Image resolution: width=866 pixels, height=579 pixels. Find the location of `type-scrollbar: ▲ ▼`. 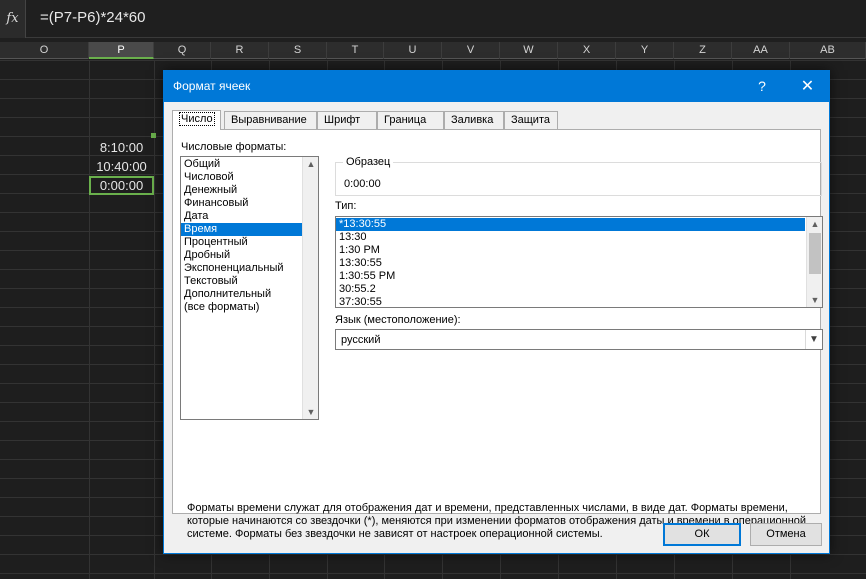

type-scrollbar: ▲ ▼ is located at coordinates (814, 262).